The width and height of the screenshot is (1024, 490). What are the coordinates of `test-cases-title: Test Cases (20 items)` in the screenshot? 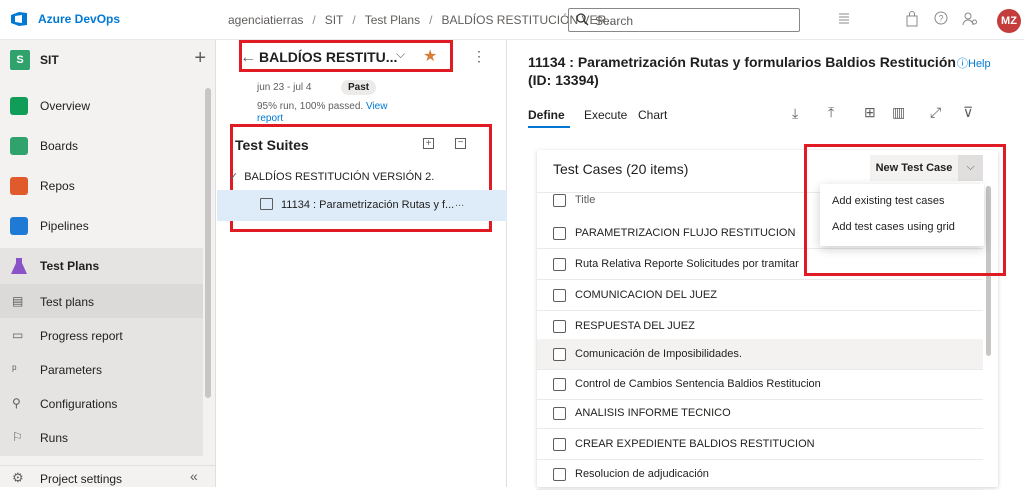 It's located at (621, 169).